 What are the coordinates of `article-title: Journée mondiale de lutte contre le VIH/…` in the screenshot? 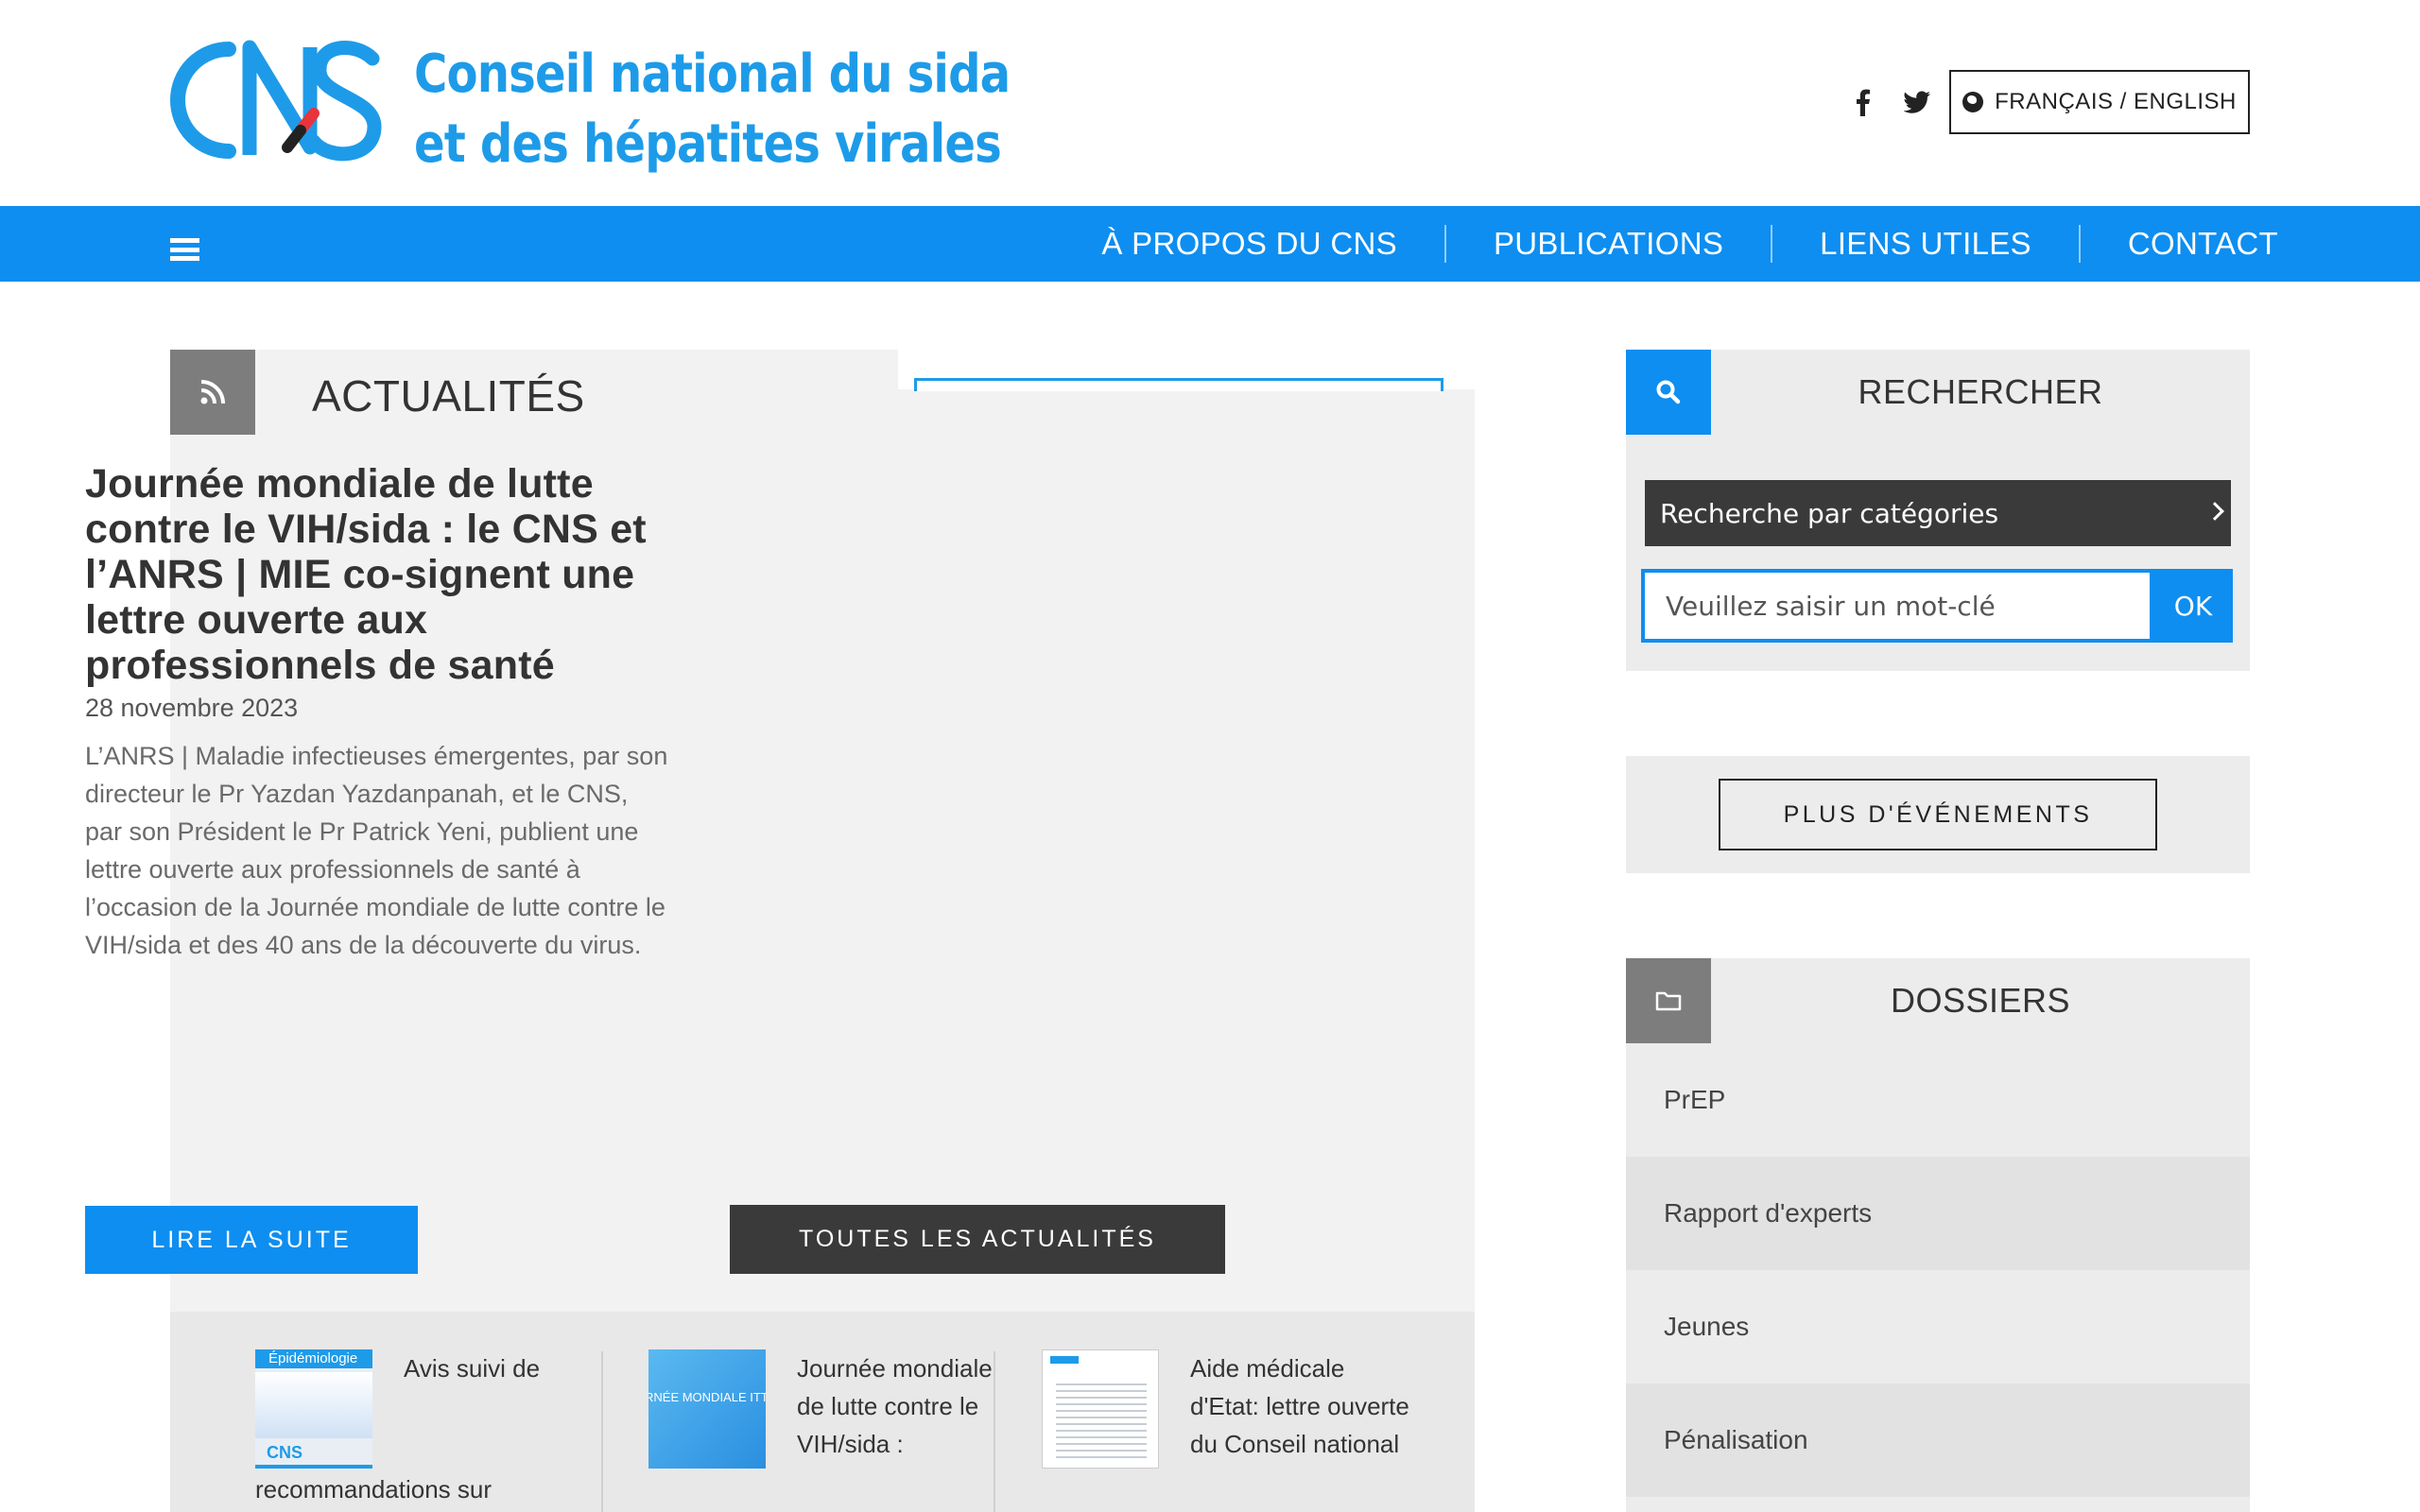 It's located at (387, 574).